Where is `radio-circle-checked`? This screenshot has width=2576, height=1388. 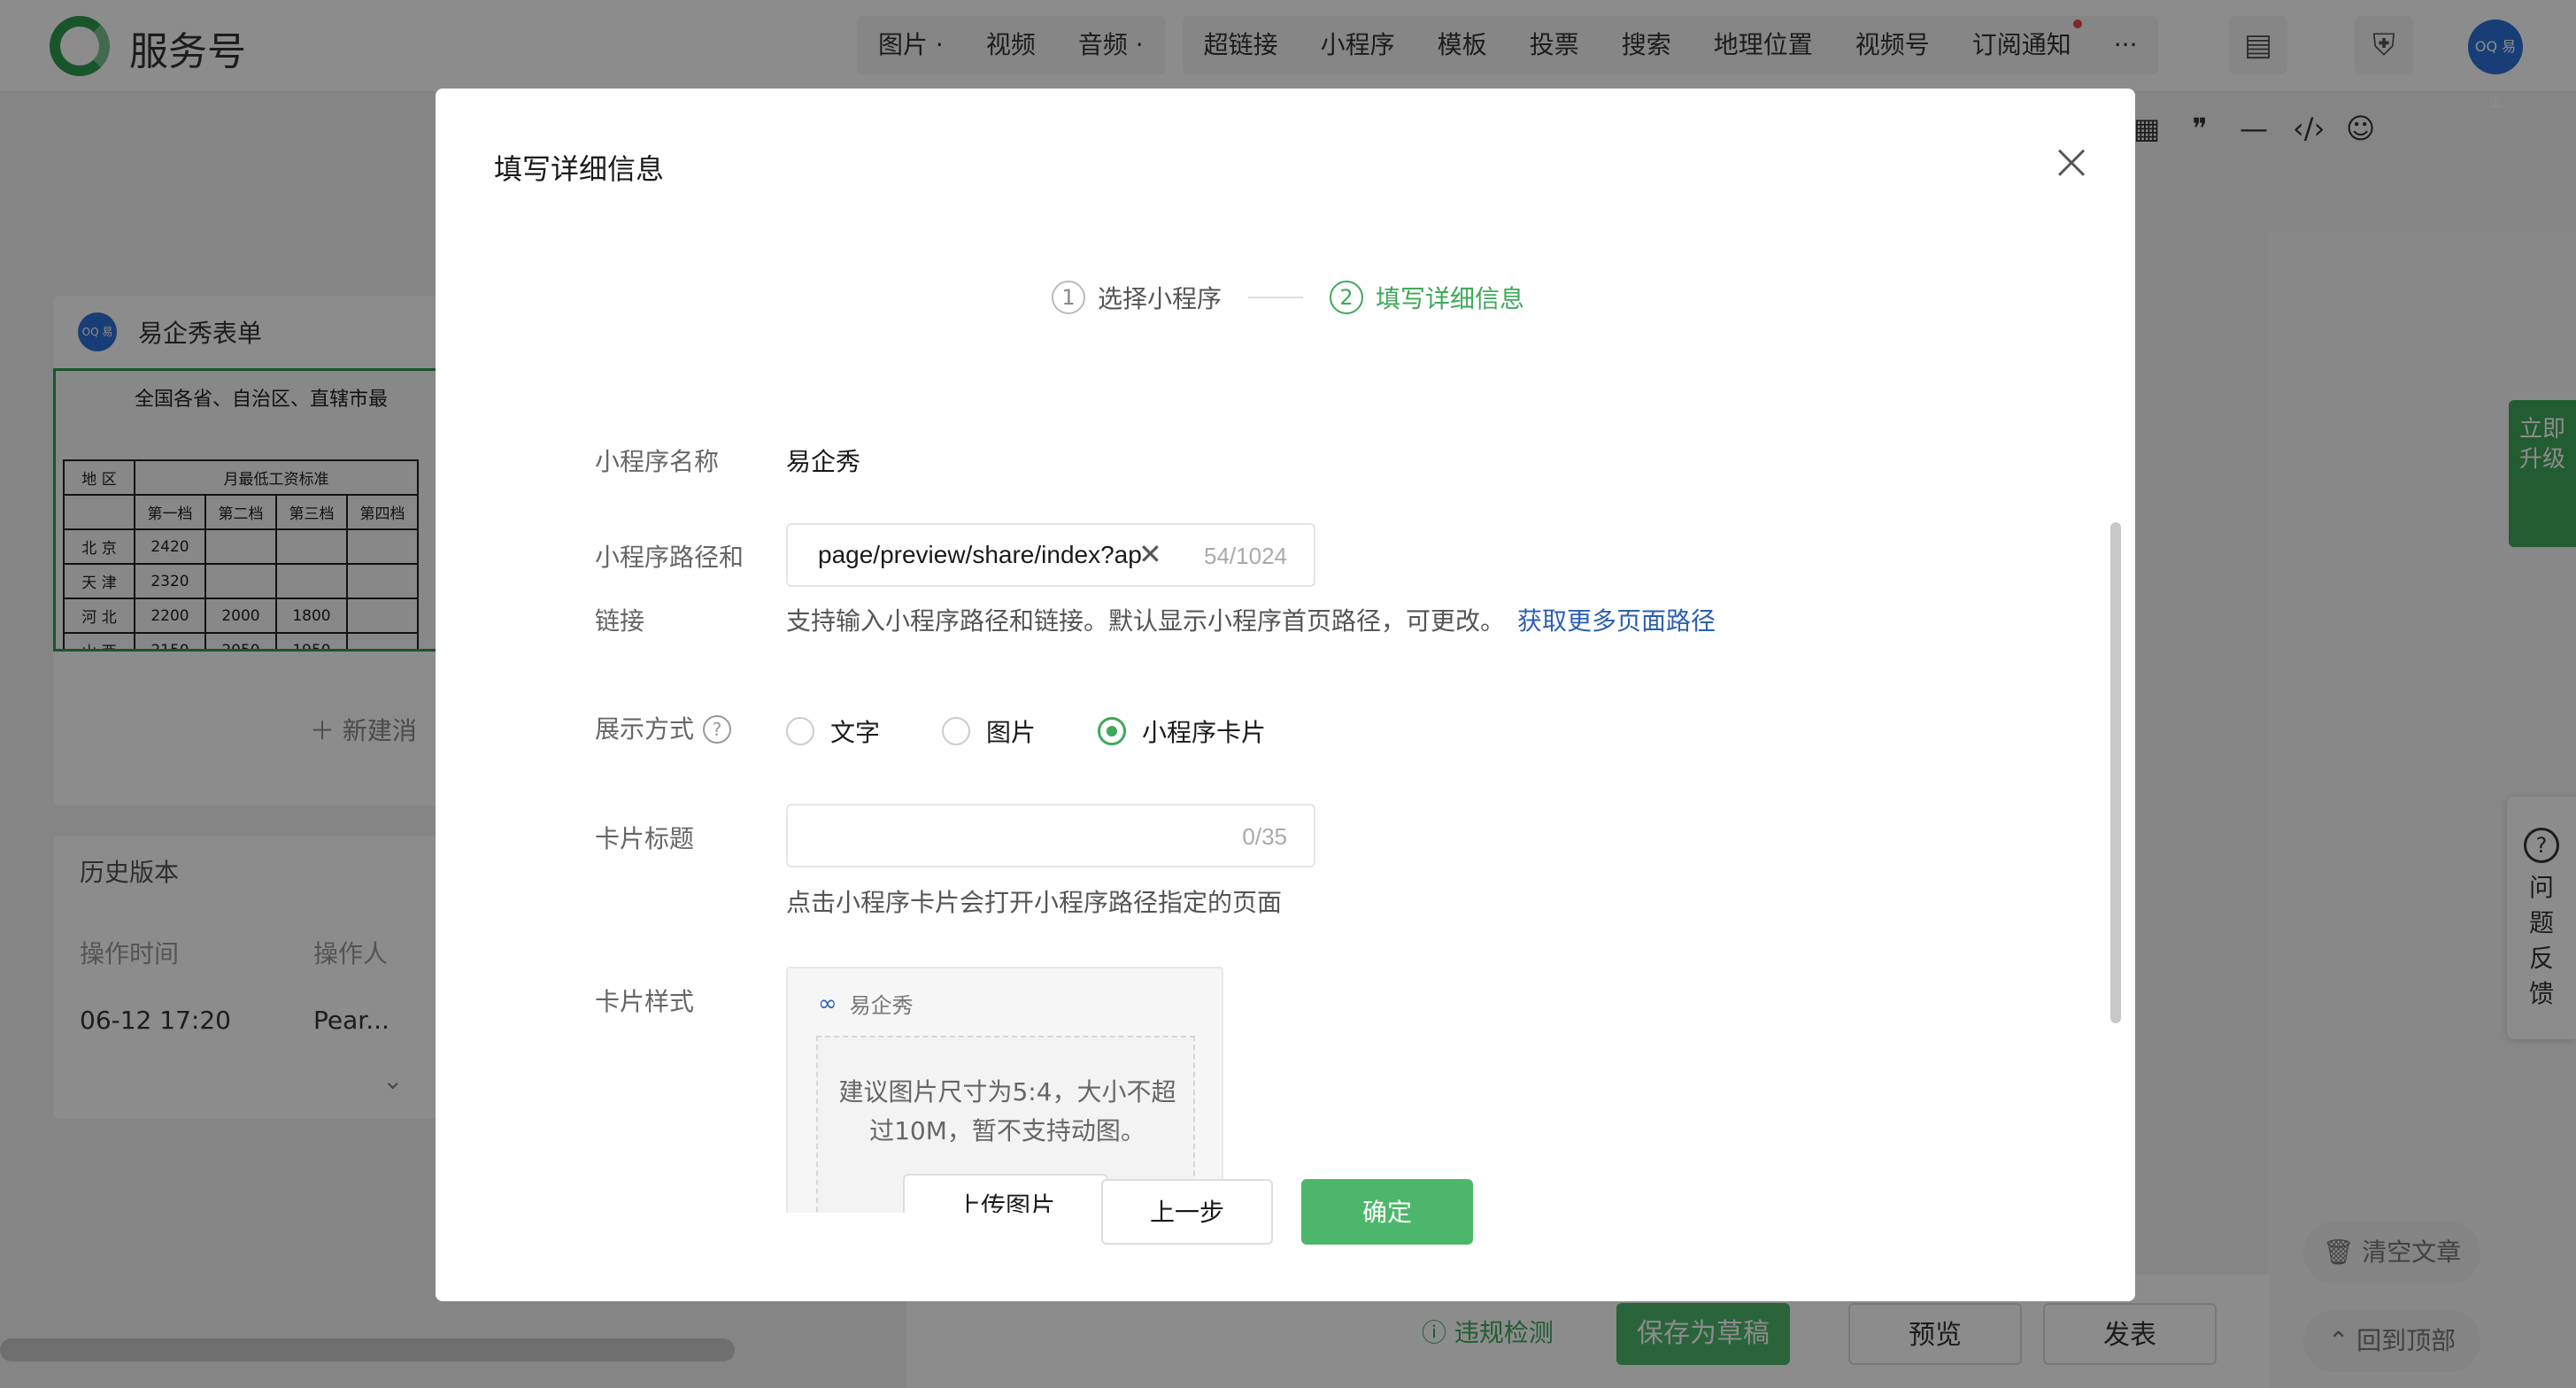
radio-circle-checked is located at coordinates (1112, 731).